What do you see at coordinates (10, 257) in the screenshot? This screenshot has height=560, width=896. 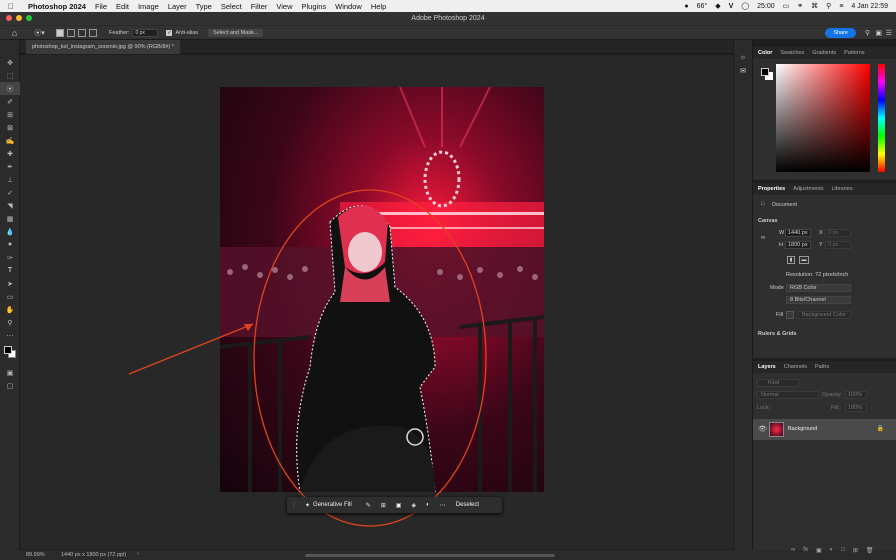 I see `pen-tool-icon: ✑` at bounding box center [10, 257].